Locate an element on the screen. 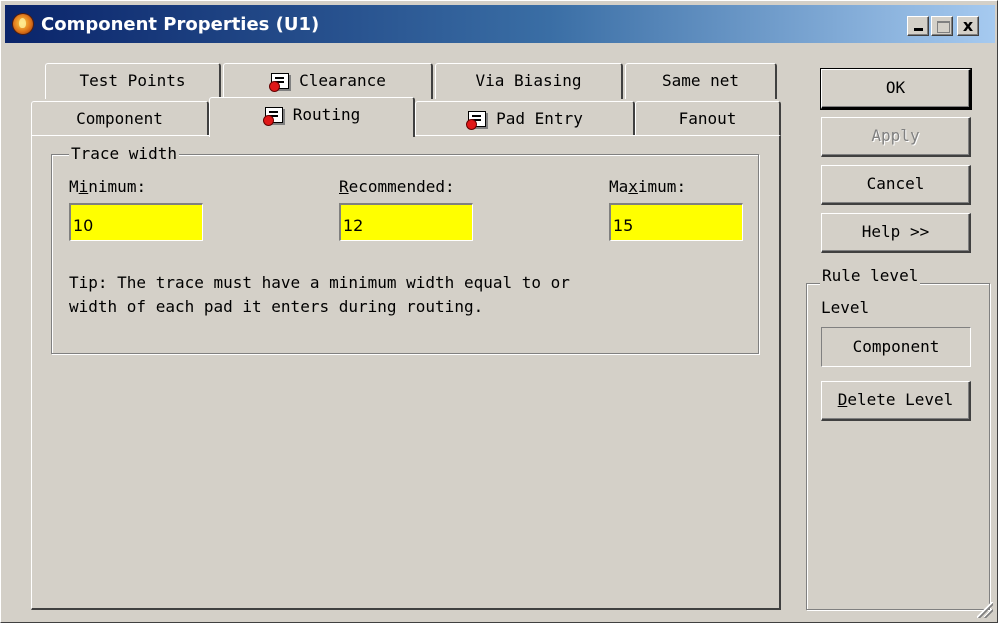  title-bar: Component Properties (U1) x is located at coordinates (500, 24).